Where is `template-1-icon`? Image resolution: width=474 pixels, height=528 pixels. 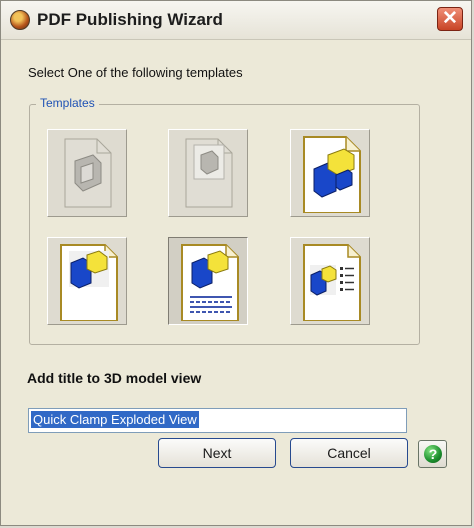
template-1-icon is located at coordinates (88, 173).